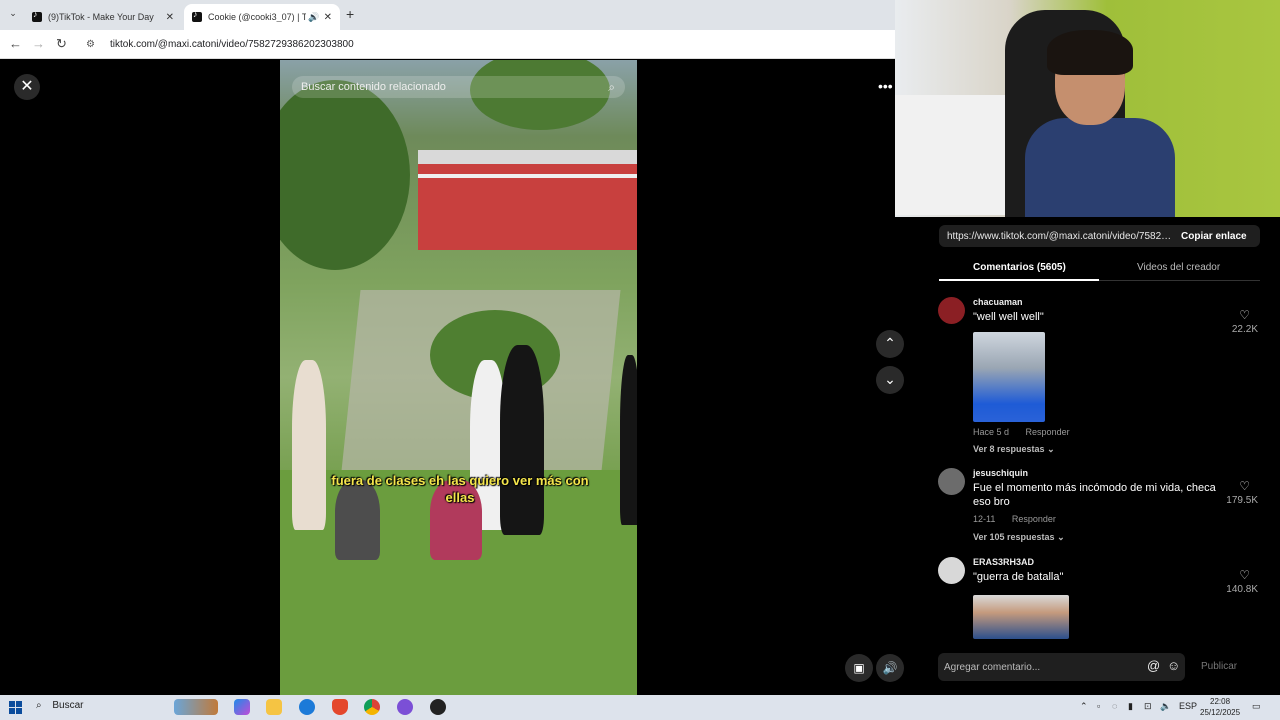 The image size is (1280, 720). What do you see at coordinates (61, 44) in the screenshot?
I see `reload-icon: ↻` at bounding box center [61, 44].